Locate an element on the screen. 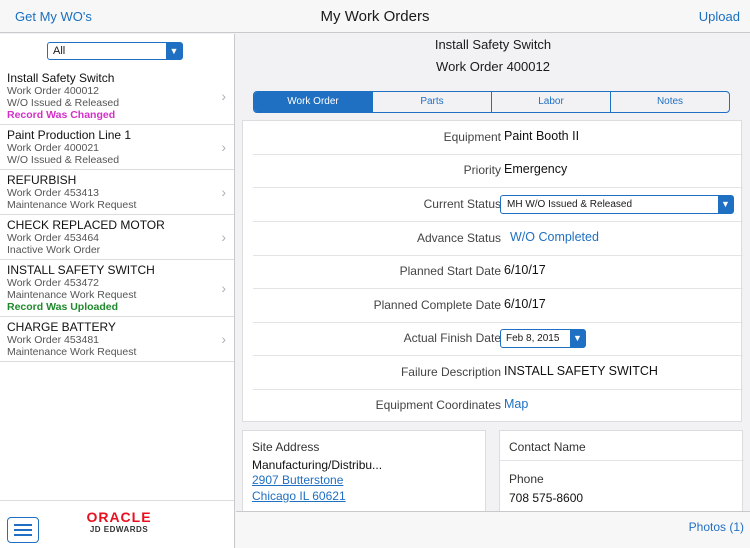  phone-value: 708 575-8600 is located at coordinates (546, 498).